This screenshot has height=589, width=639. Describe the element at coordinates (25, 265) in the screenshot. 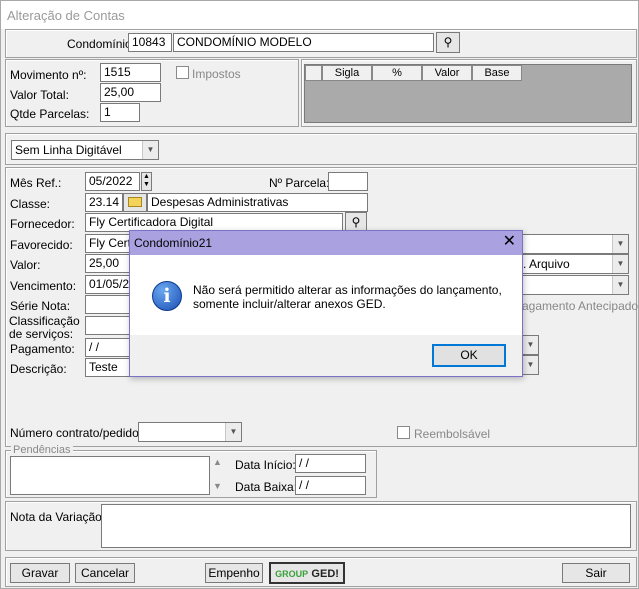

I see `valor-label: Valor:` at that location.